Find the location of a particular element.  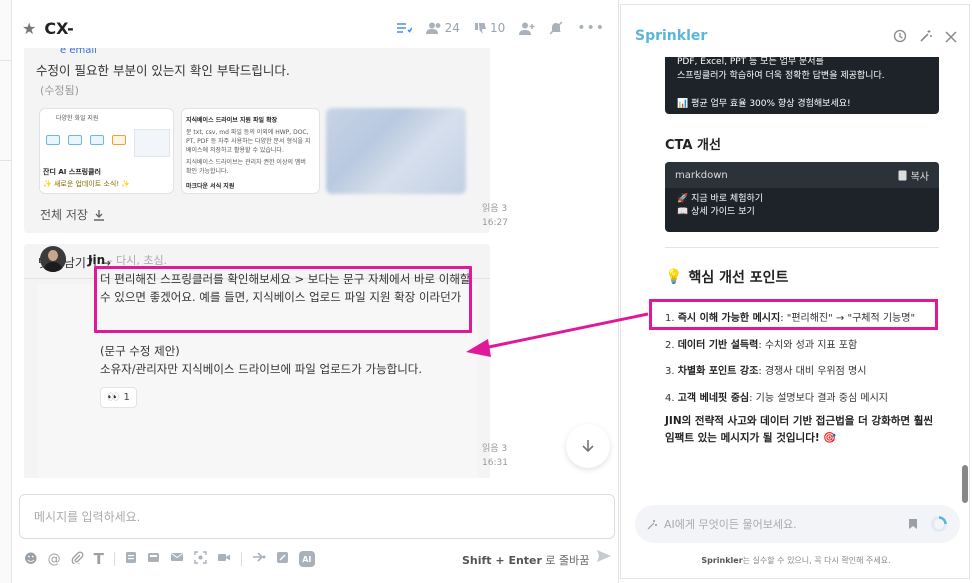

text-format-icon: T is located at coordinates (99, 559).